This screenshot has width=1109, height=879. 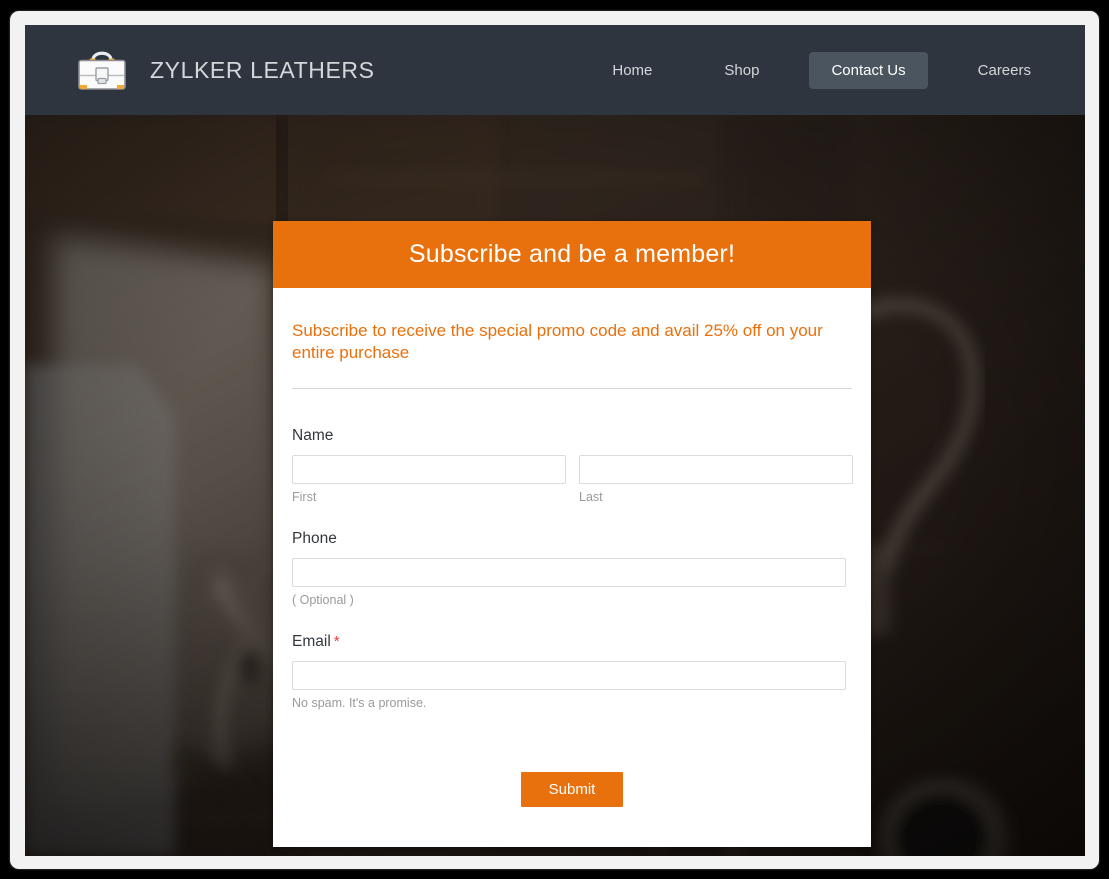 What do you see at coordinates (336, 641) in the screenshot?
I see `required-asterisk-icon: *` at bounding box center [336, 641].